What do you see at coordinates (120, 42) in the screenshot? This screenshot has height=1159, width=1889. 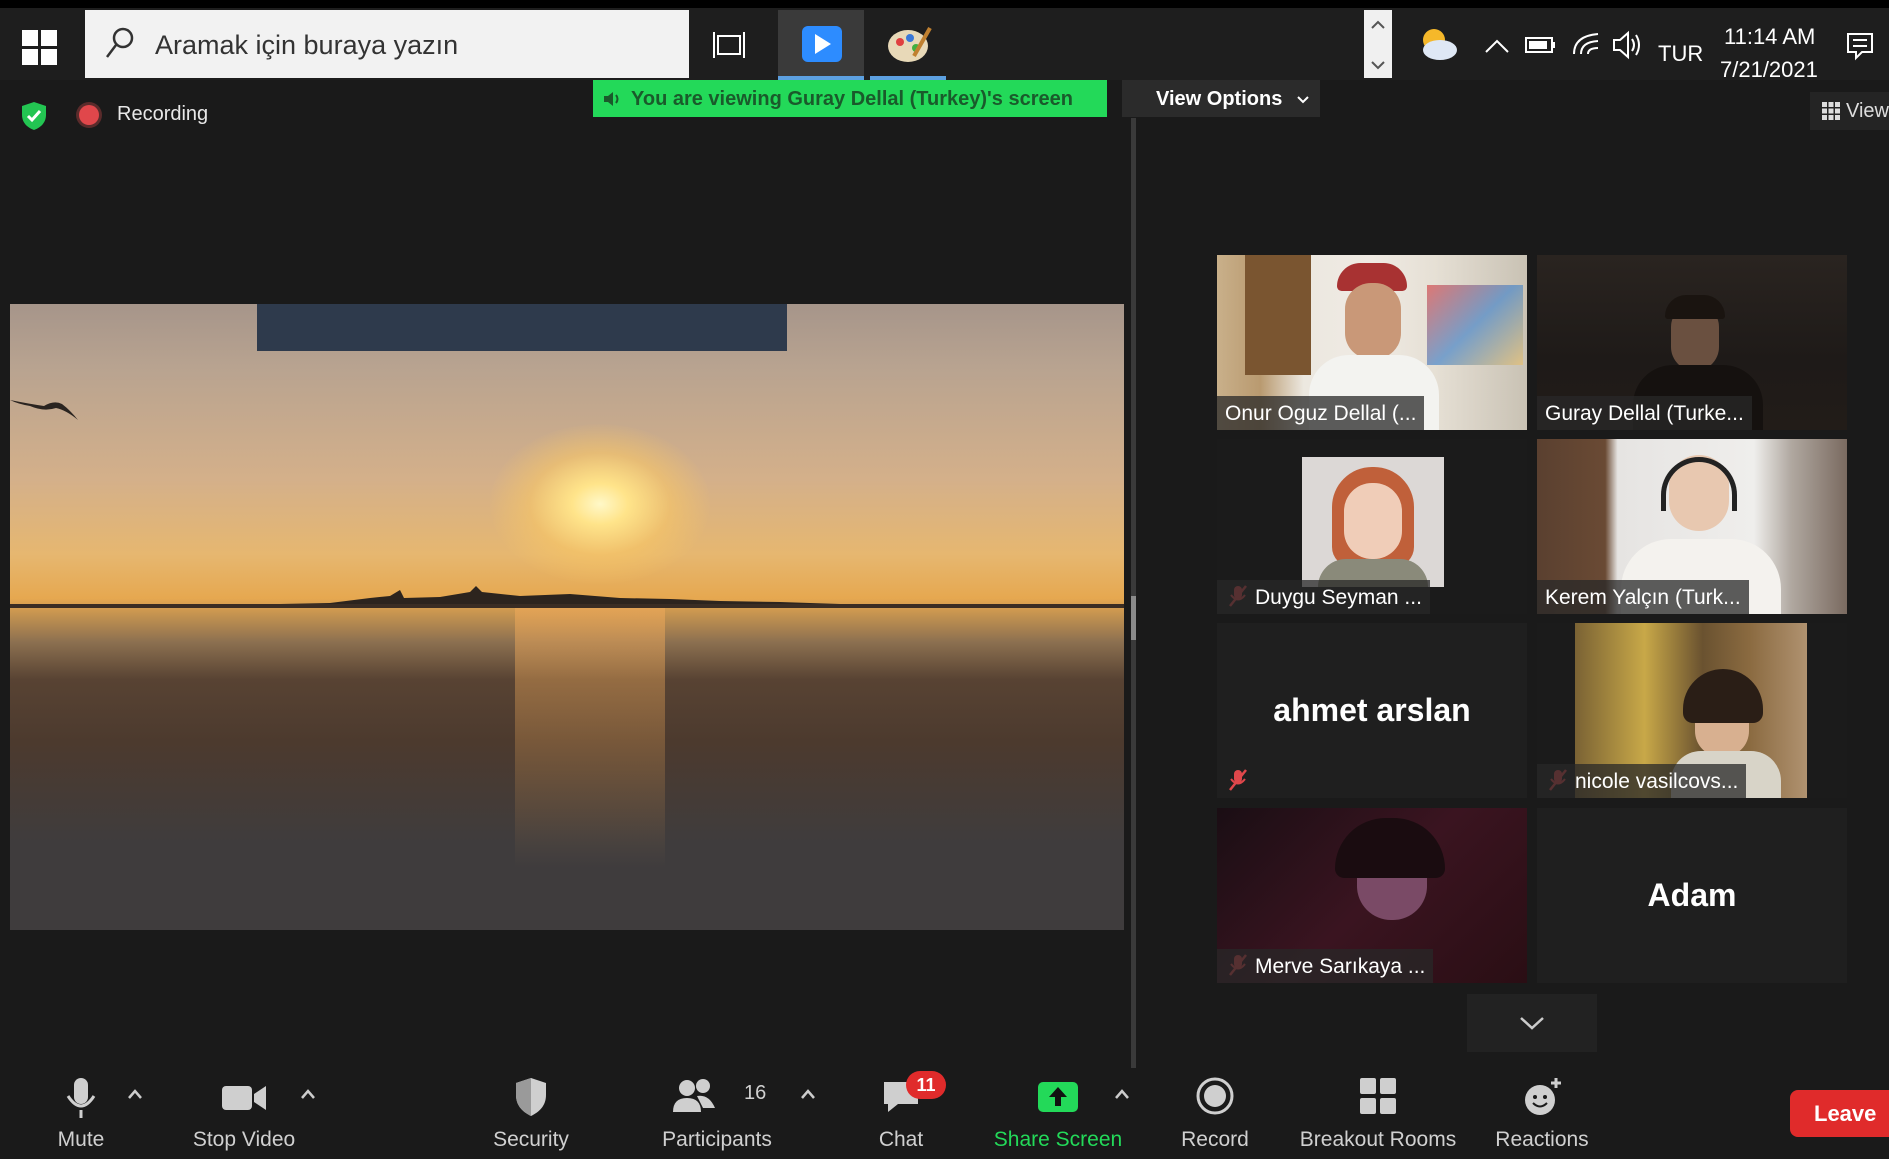 I see `search-icon` at bounding box center [120, 42].